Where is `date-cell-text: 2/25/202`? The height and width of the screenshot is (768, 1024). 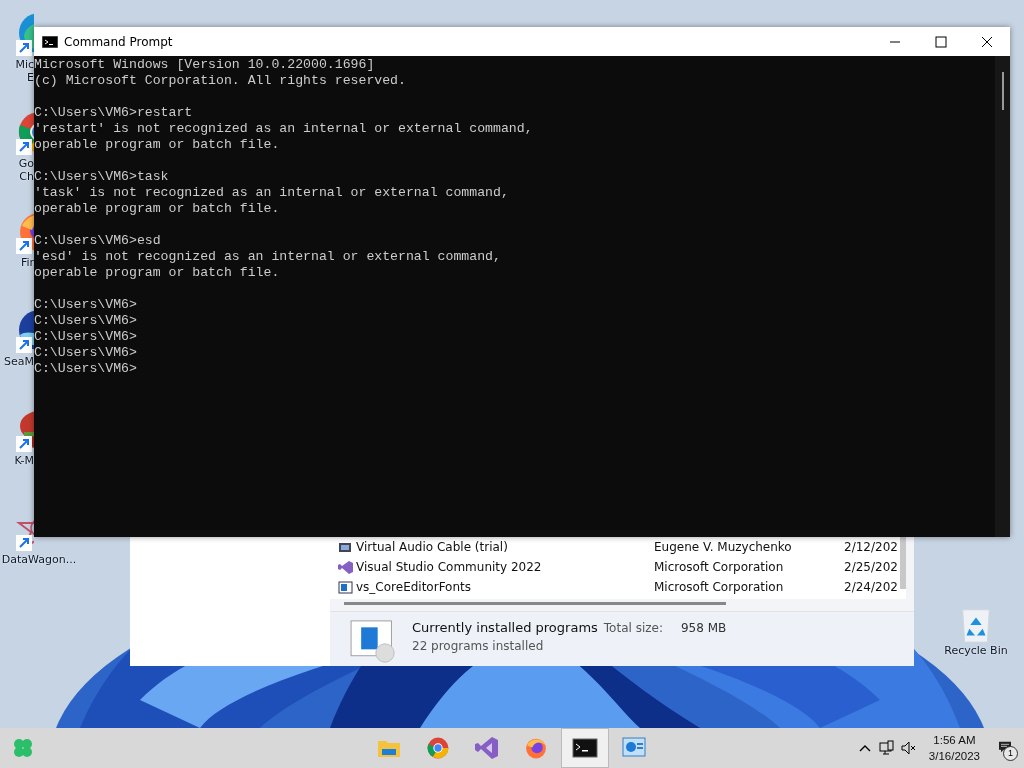 date-cell-text: 2/25/202 is located at coordinates (871, 567).